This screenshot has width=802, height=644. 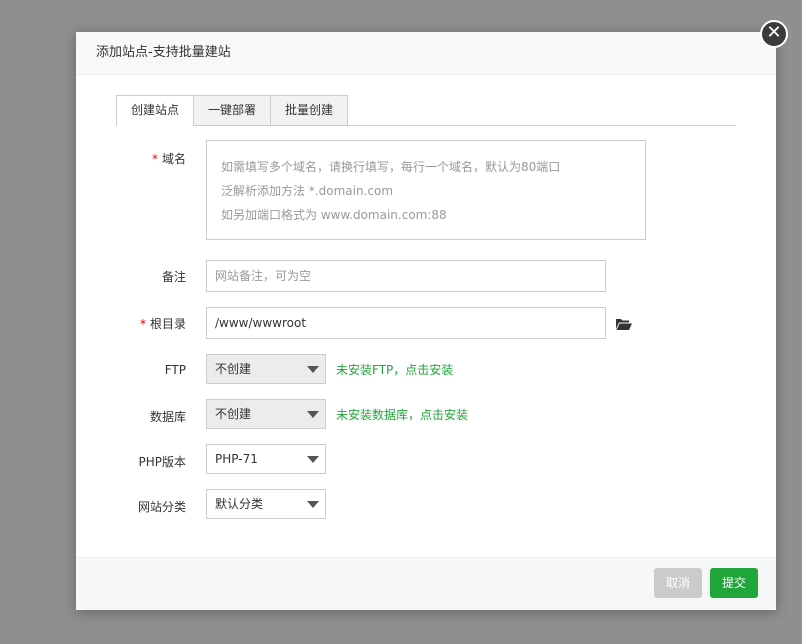 What do you see at coordinates (334, 215) in the screenshot?
I see `domain-placeholder-line: 如另加端口格式为 www.domain.com:88` at bounding box center [334, 215].